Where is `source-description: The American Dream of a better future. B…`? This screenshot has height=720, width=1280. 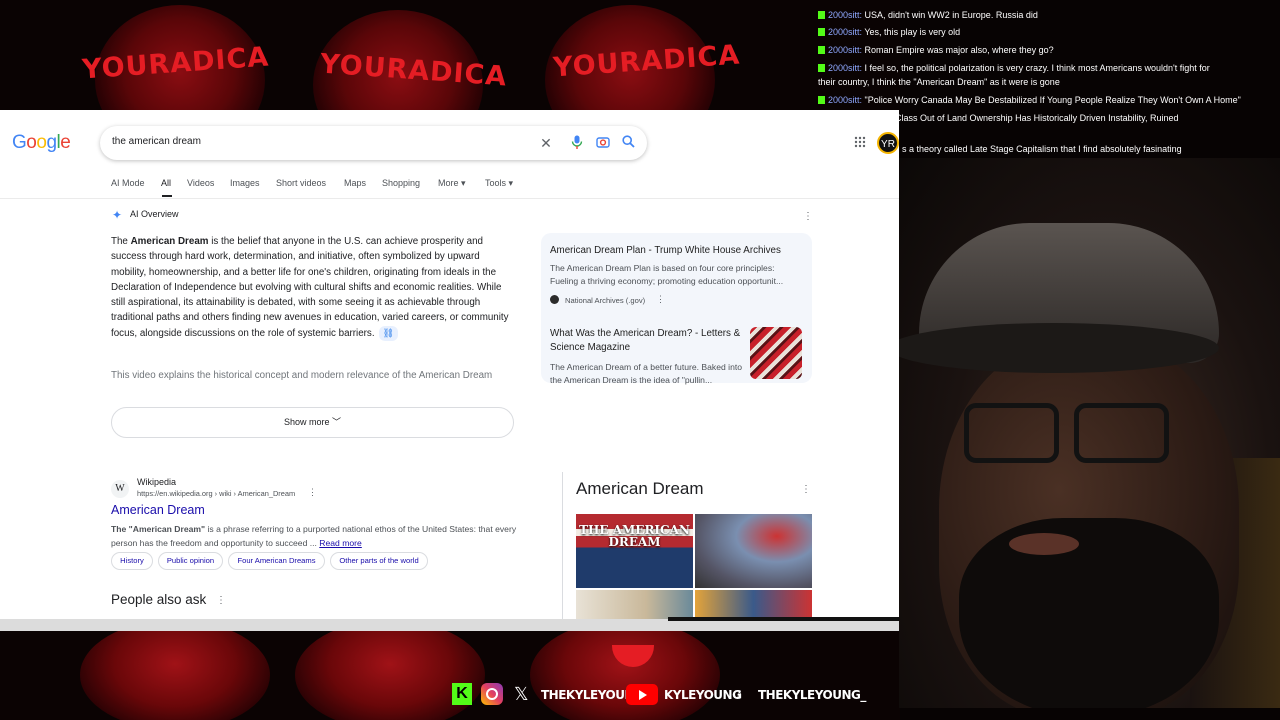 source-description: The American Dream of a better future. B… is located at coordinates (646, 373).